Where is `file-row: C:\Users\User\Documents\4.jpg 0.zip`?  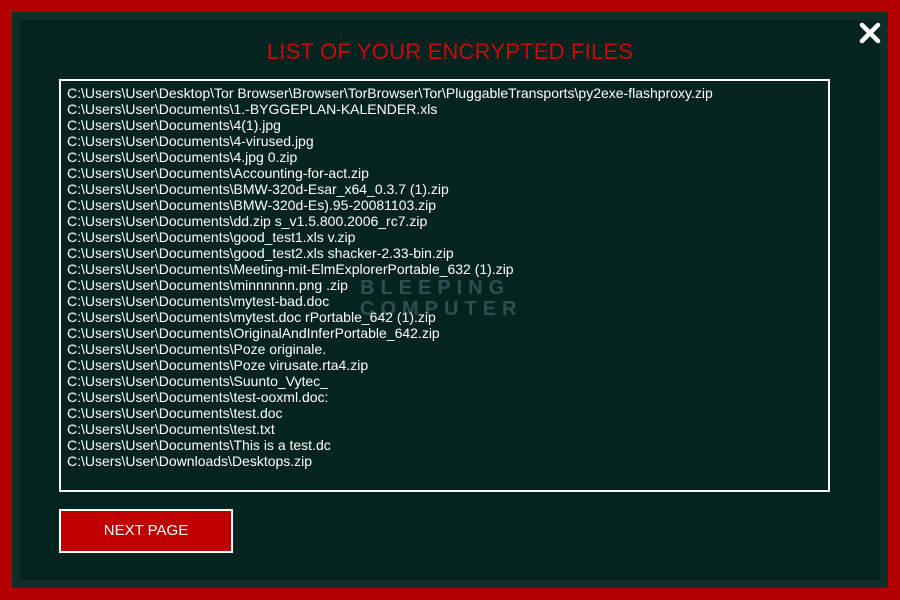
file-row: C:\Users\User\Documents\4.jpg 0.zip is located at coordinates (182, 157).